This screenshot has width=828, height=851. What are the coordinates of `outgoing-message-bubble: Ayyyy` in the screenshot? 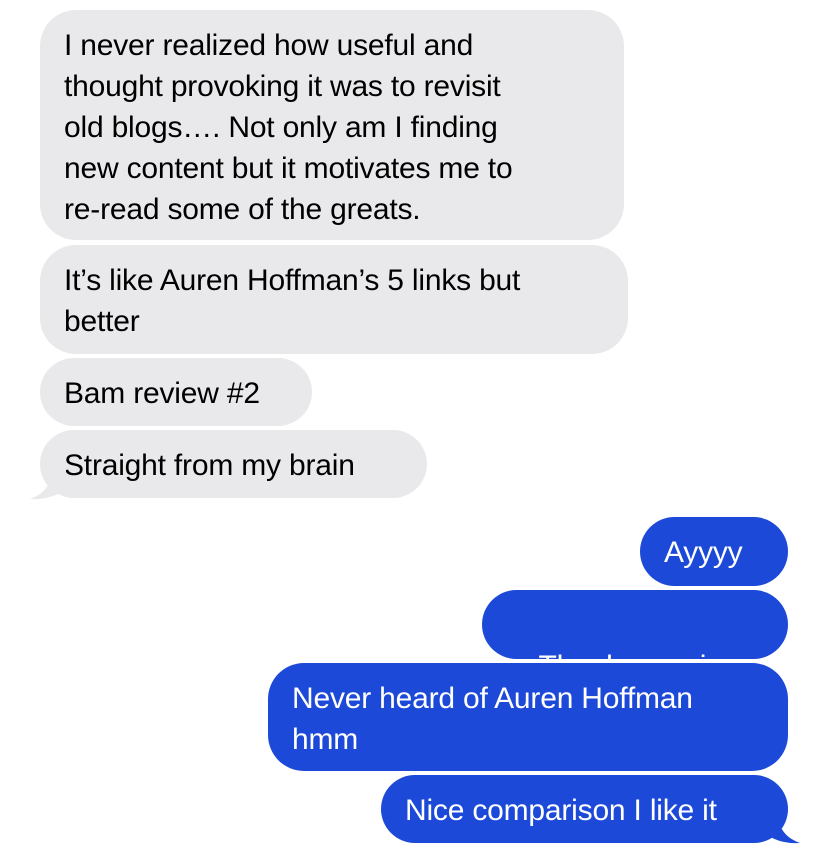 It's located at (714, 551).